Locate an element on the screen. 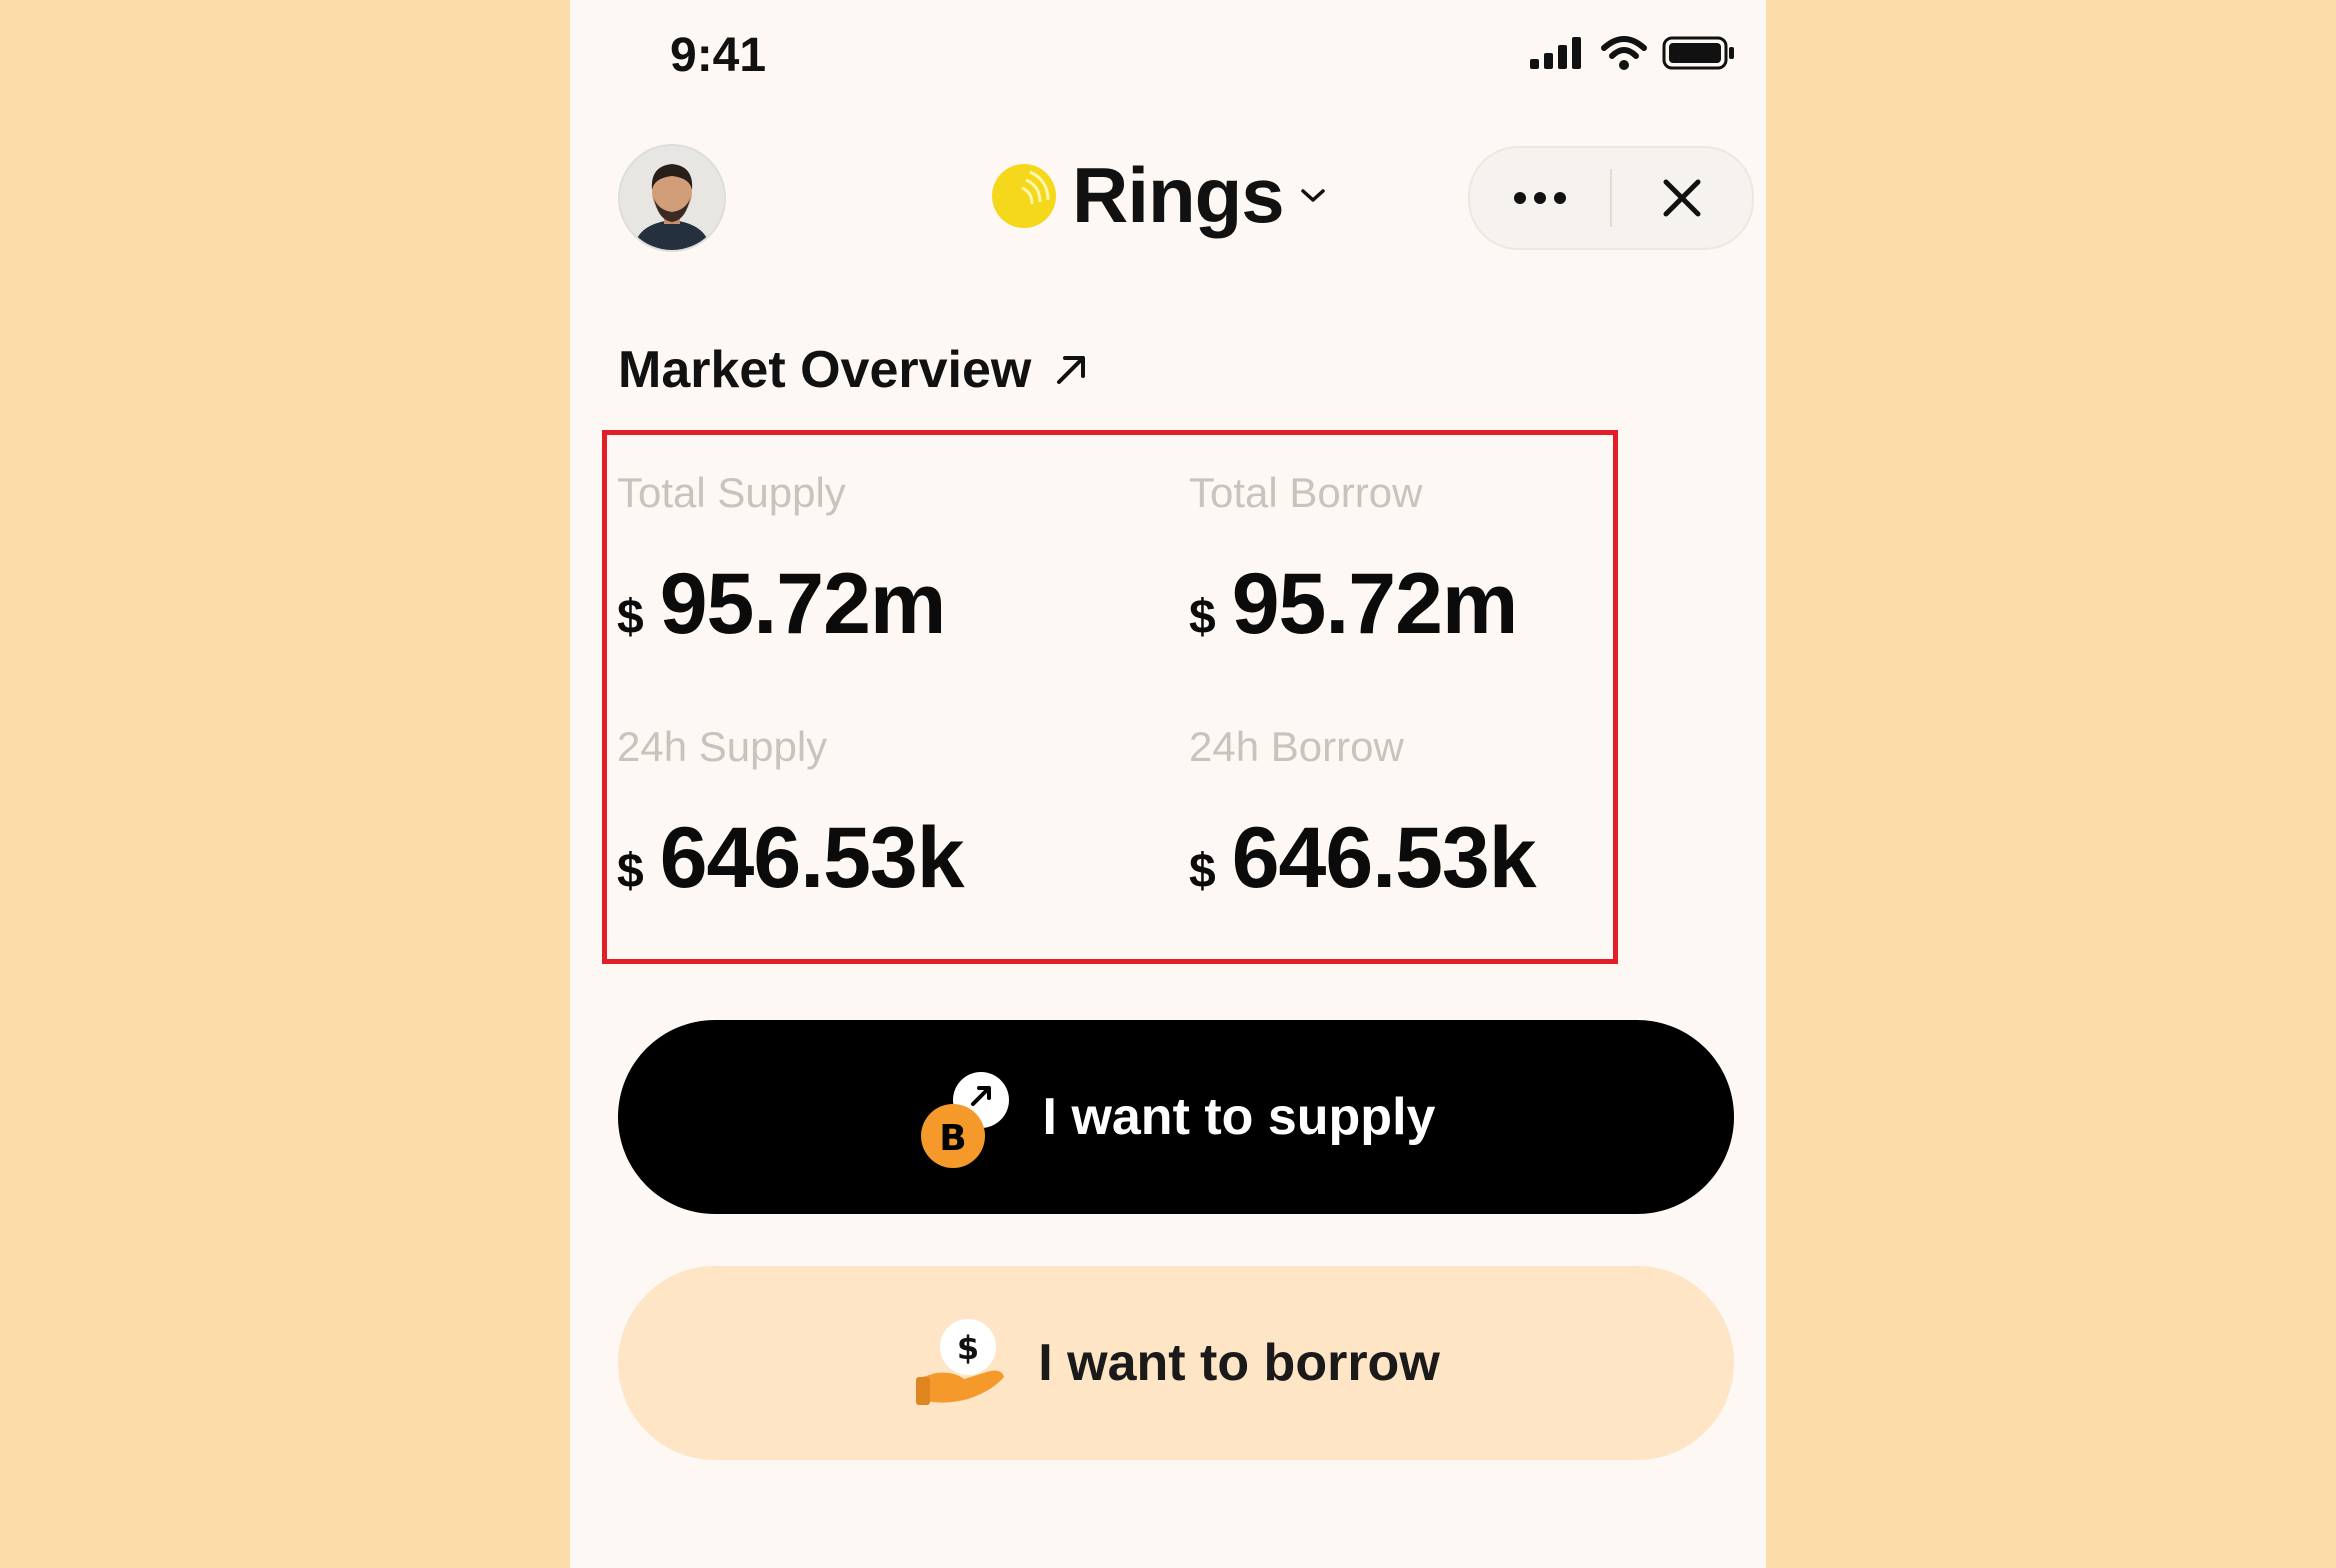  stat-24h-borrow: 24h Borrow $ 646.53k is located at coordinates (1363, 815).